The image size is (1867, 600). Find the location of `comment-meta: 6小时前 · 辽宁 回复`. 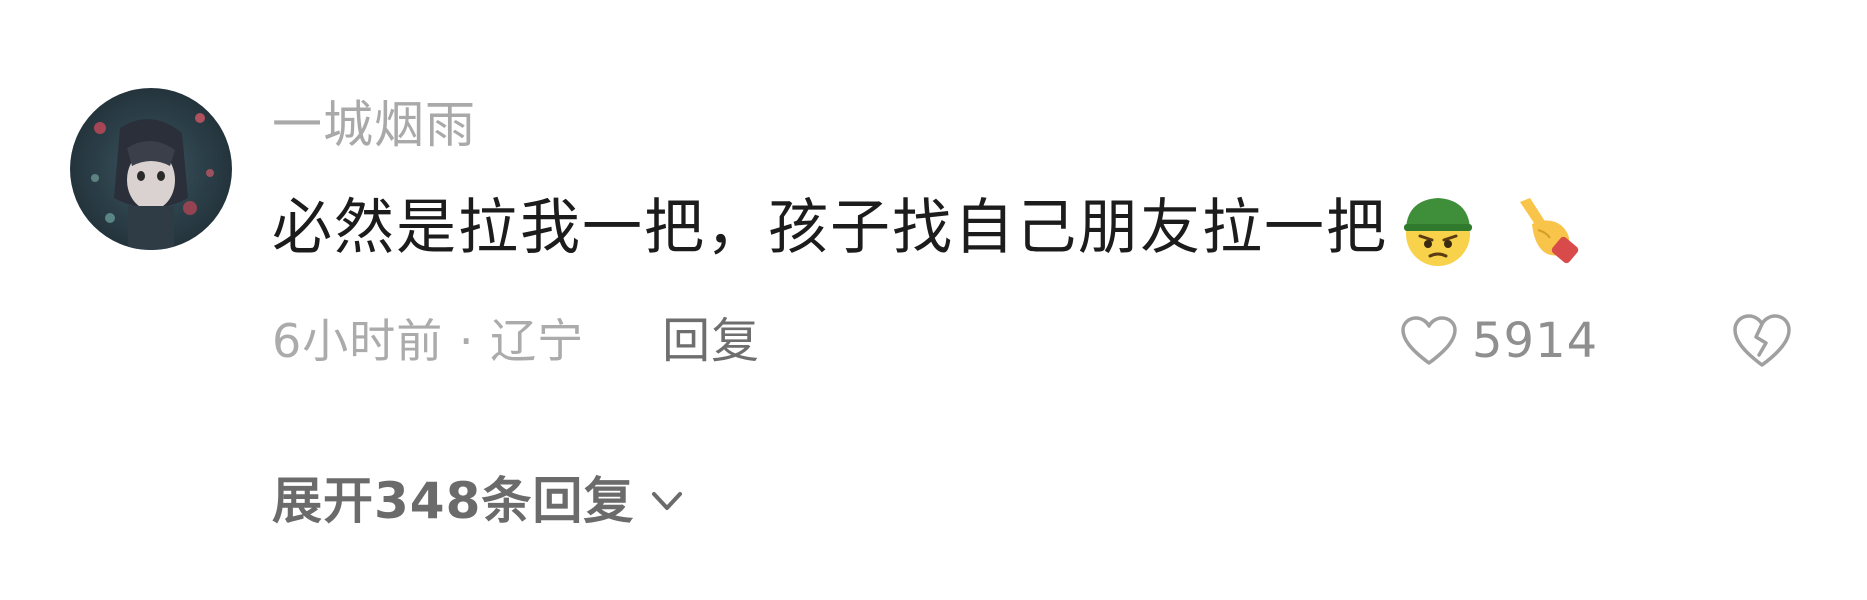

comment-meta: 6小时前 · 辽宁 回复 is located at coordinates (516, 341).